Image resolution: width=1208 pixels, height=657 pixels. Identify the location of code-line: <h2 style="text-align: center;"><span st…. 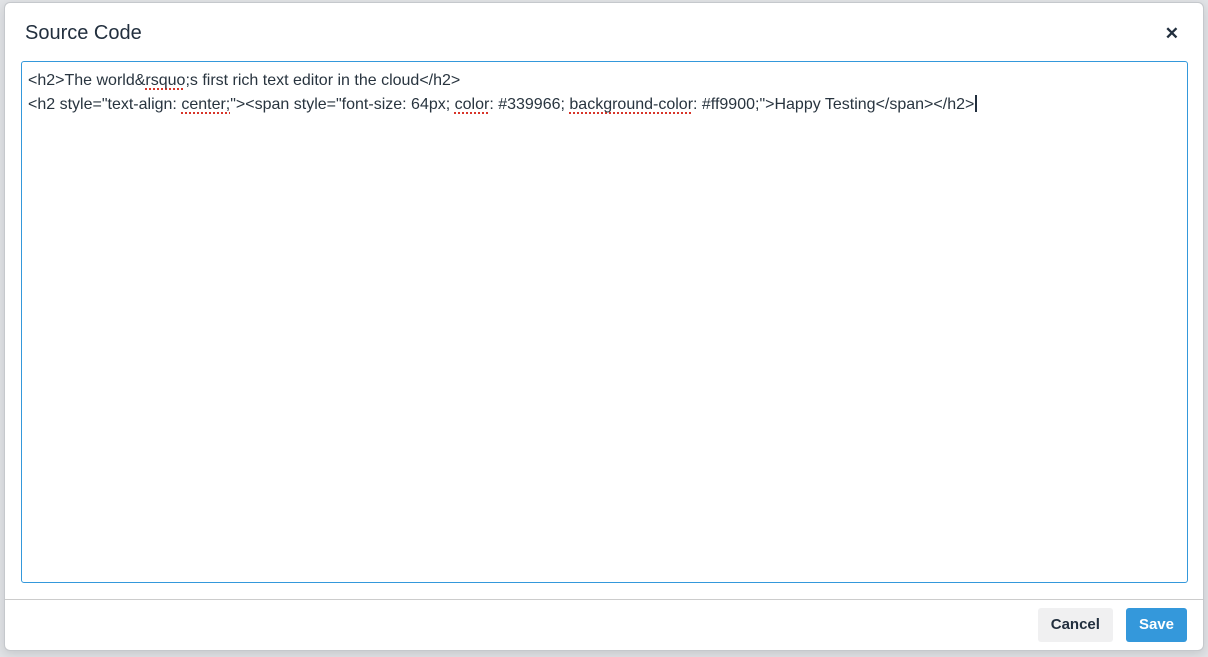
(604, 105).